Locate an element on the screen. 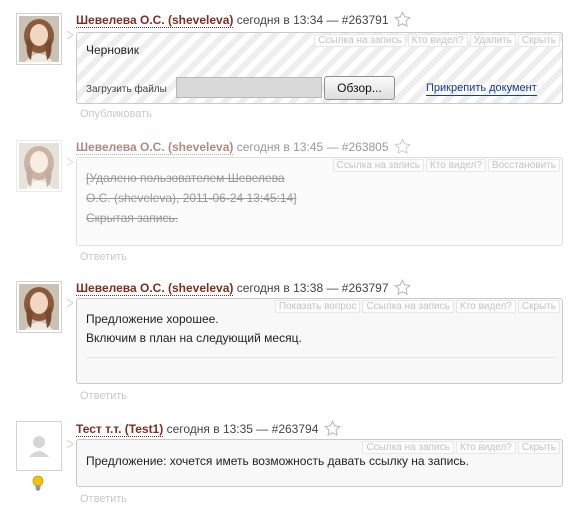 The height and width of the screenshot is (523, 577). restore-button: Восстановить is located at coordinates (523, 165).